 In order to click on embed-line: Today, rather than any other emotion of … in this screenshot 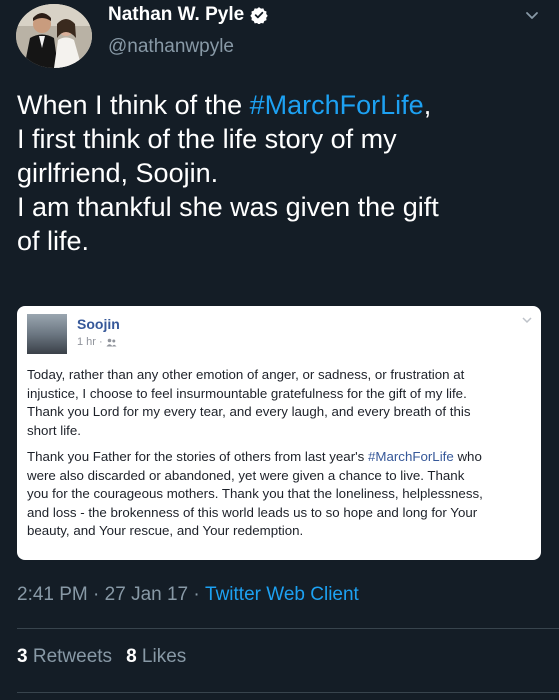, I will do `click(246, 374)`.